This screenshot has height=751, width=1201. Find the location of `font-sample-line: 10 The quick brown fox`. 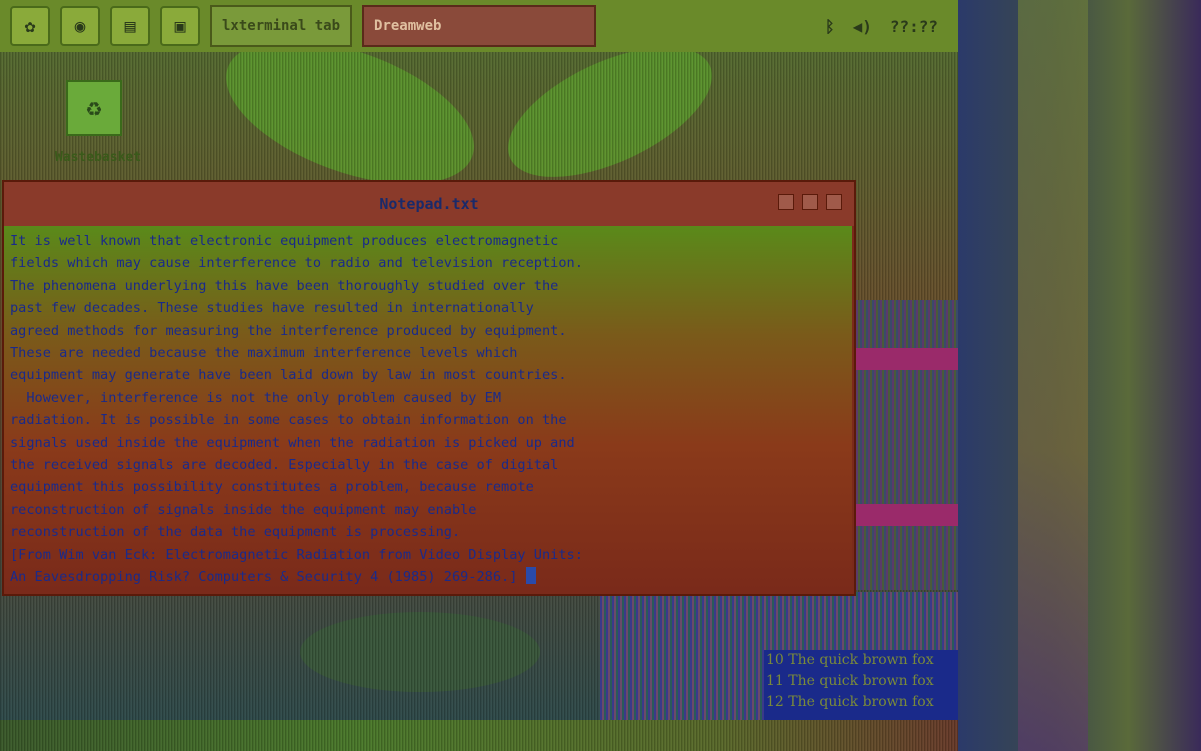

font-sample-line: 10 The quick brown fox is located at coordinates (850, 660).